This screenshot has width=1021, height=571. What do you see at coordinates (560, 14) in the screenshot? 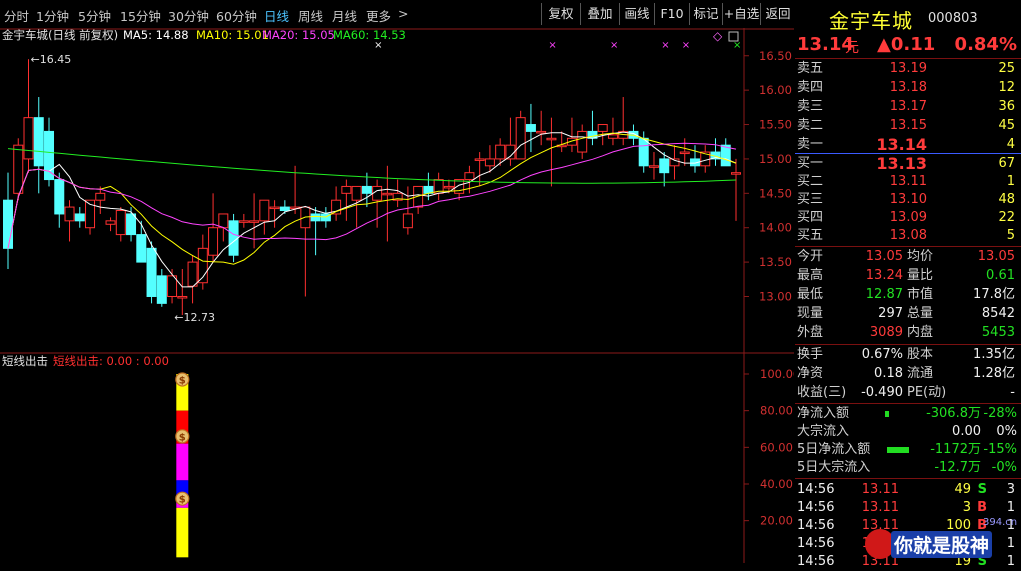
I see `toolbar-button-0: 复权` at bounding box center [560, 14].